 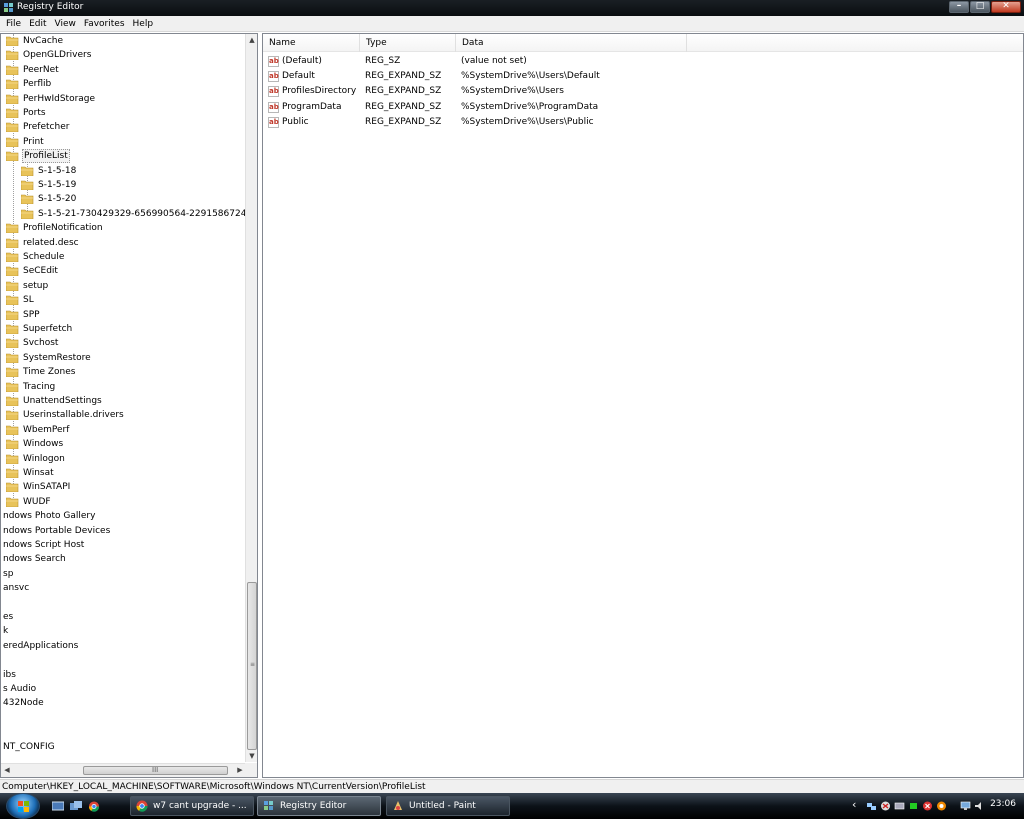 What do you see at coordinates (58, 806) in the screenshot?
I see `show-desktop-icon` at bounding box center [58, 806].